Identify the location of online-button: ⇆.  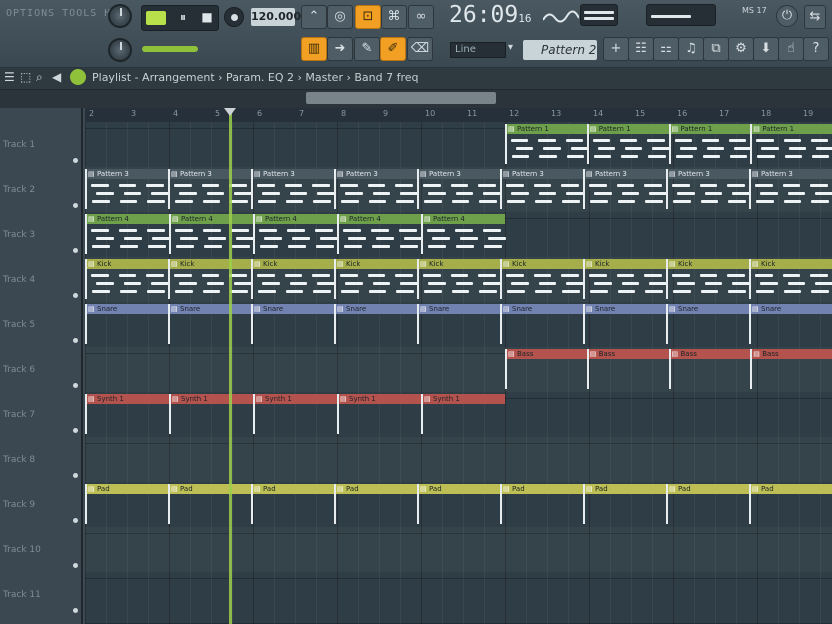
(815, 17).